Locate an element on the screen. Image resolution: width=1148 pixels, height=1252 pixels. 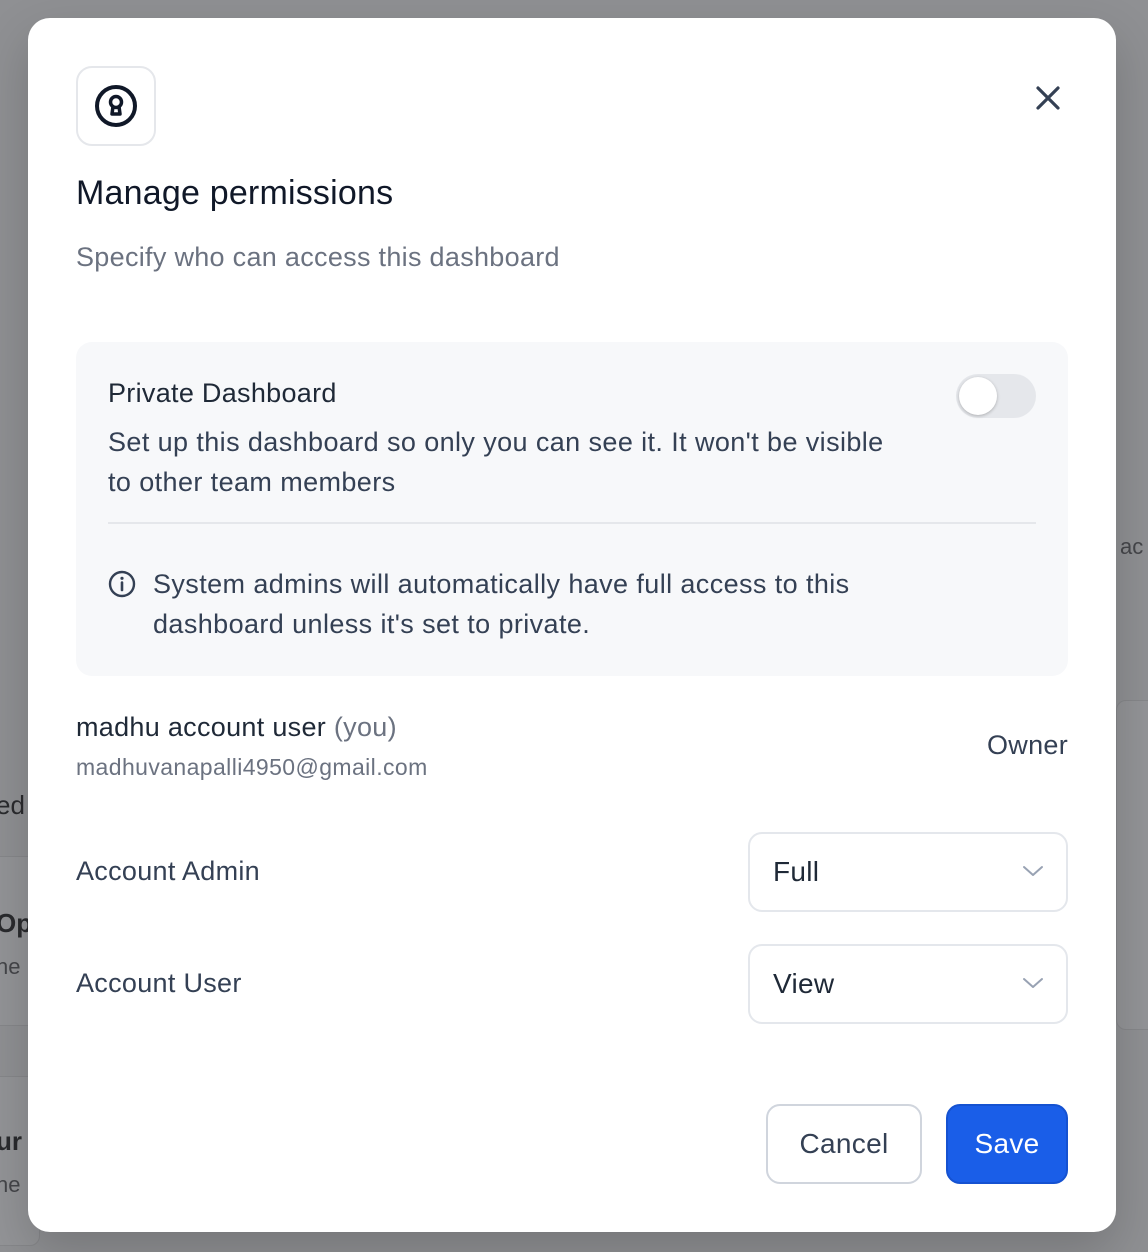
toggle-knob is located at coordinates (978, 396).